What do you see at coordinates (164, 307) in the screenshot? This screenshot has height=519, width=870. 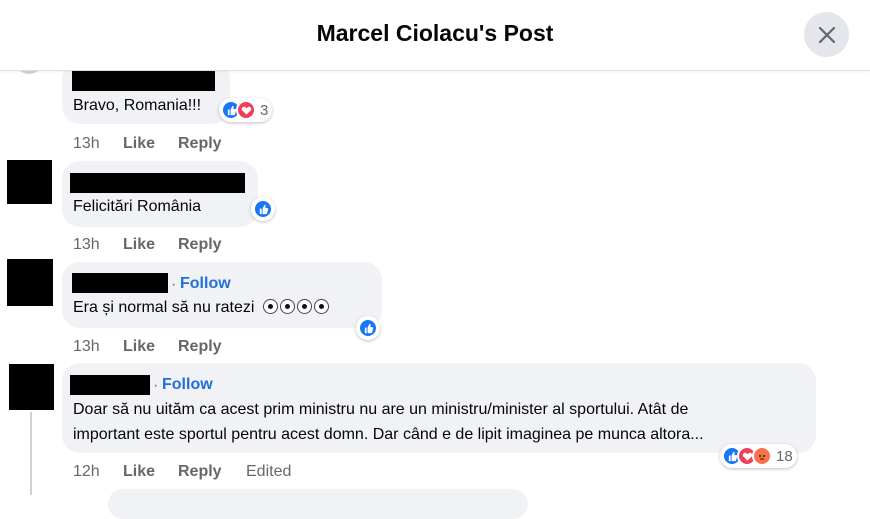 I see `comment-text-body: Era și normal să nu ratezi` at bounding box center [164, 307].